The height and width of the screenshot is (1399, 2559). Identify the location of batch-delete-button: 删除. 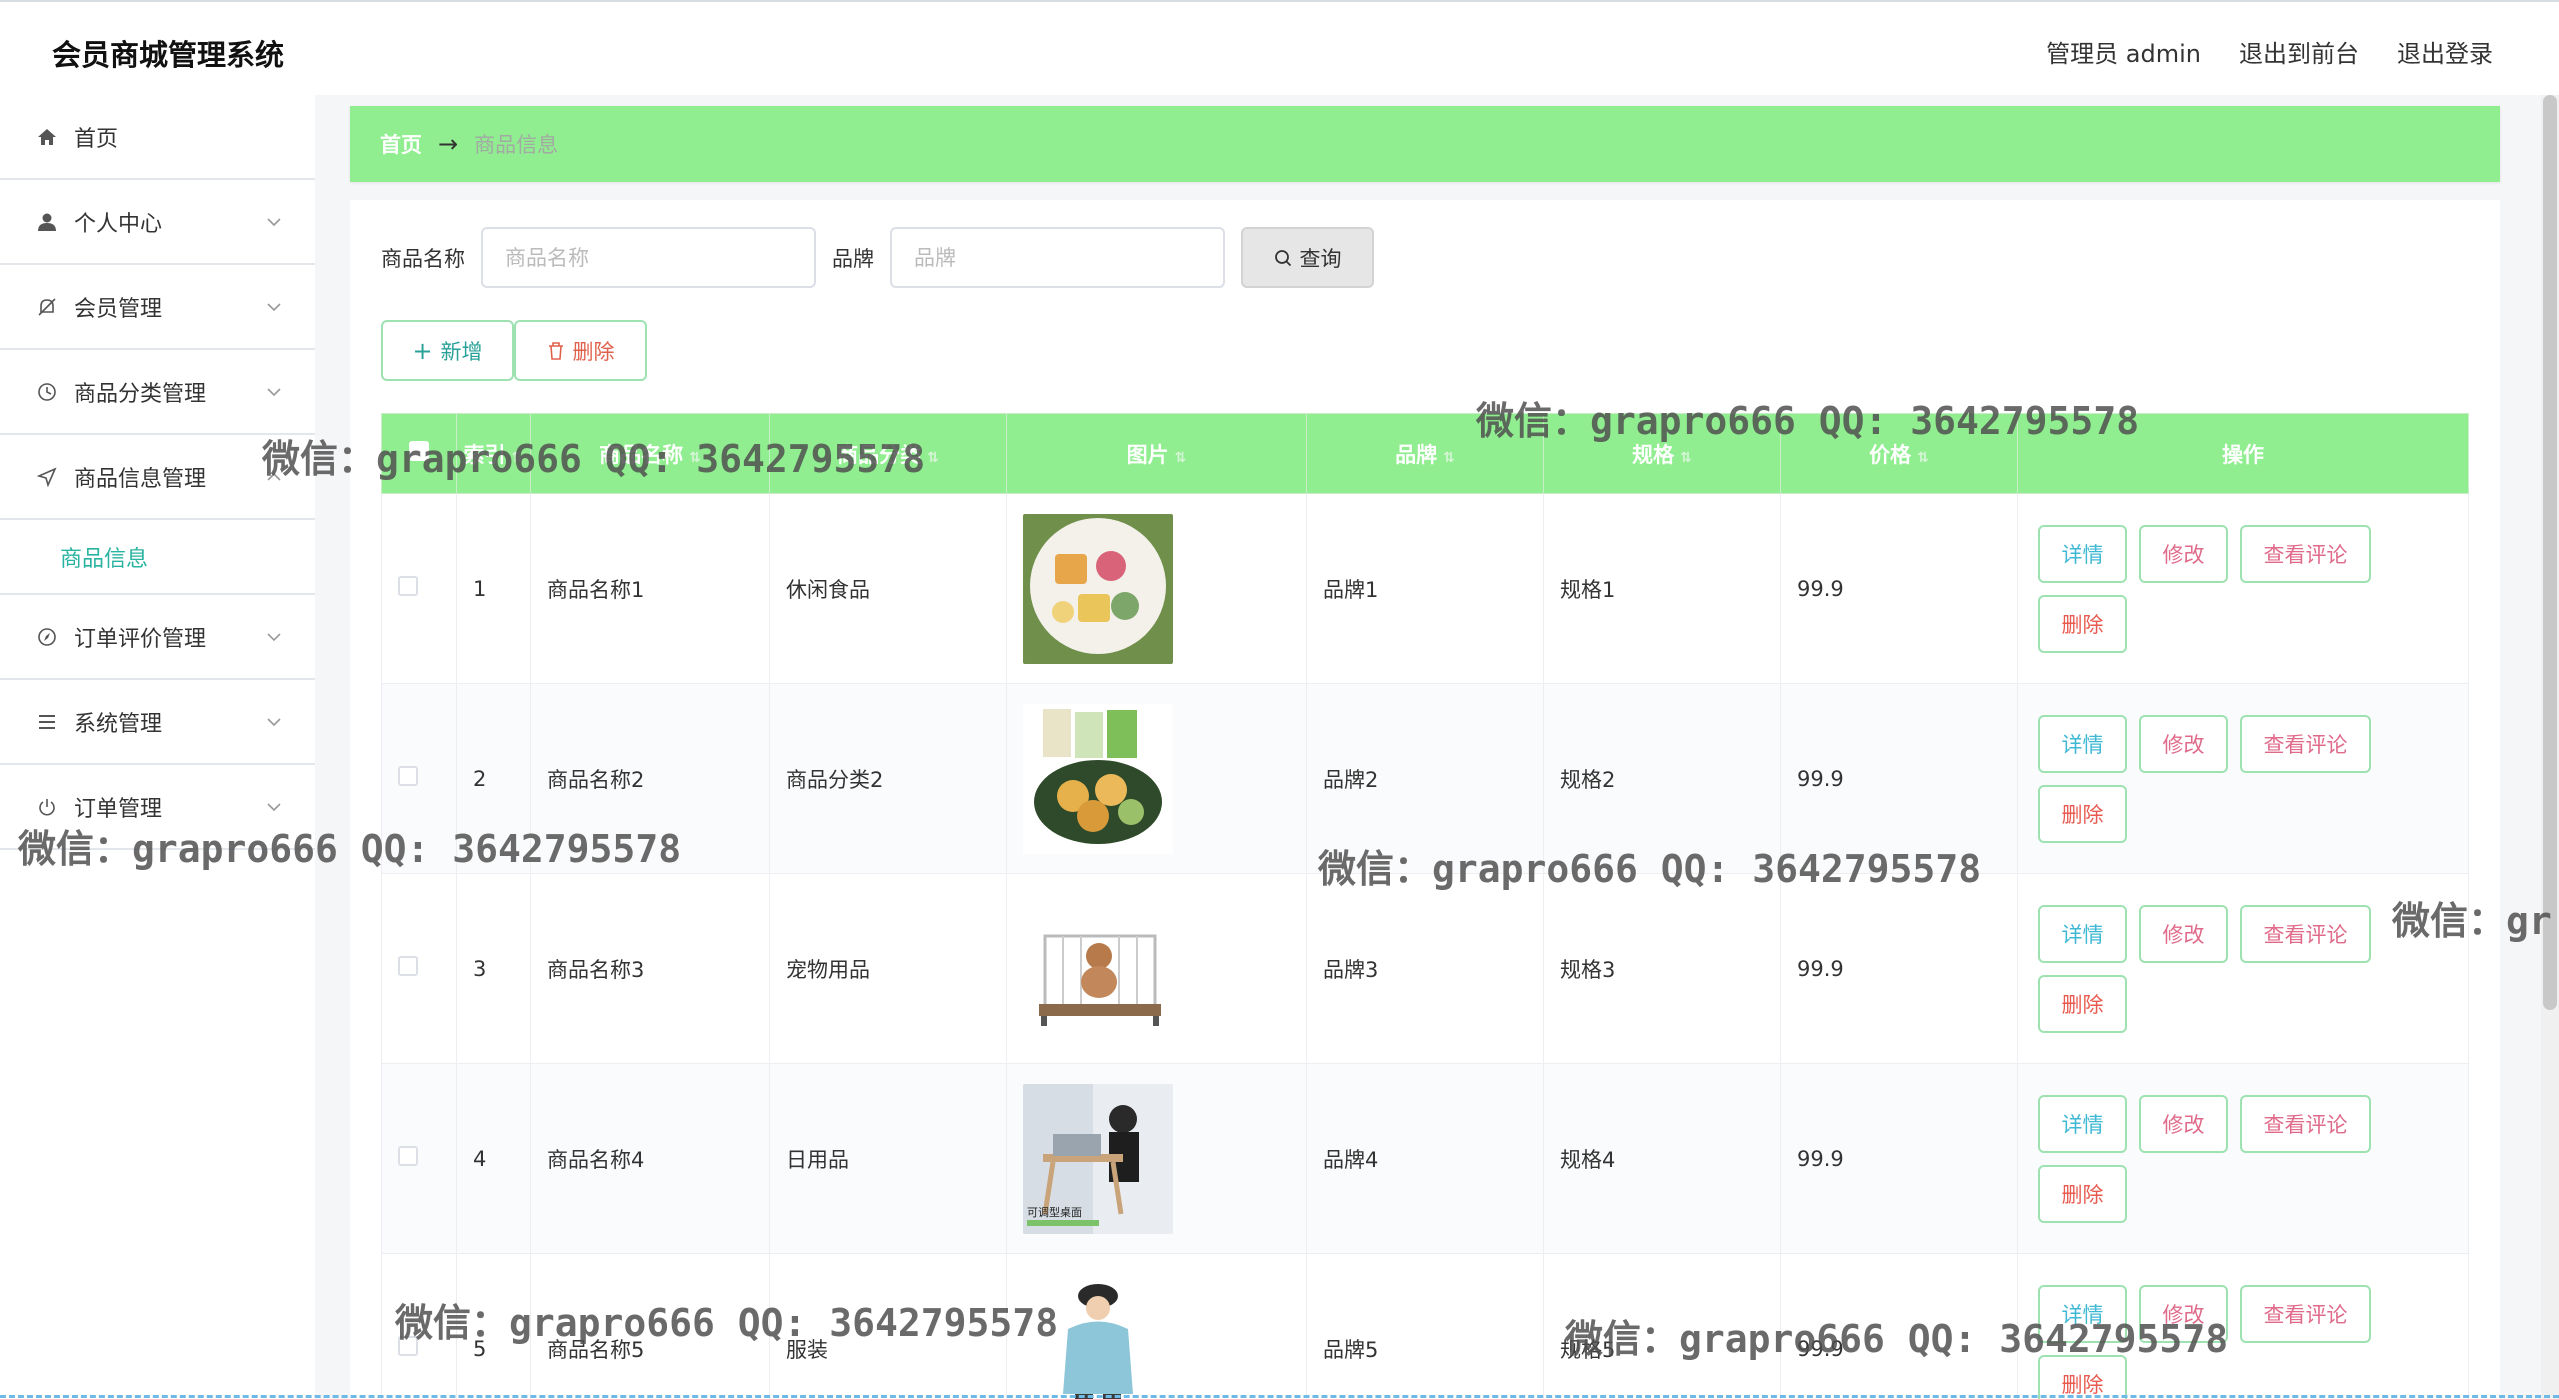
(580, 350).